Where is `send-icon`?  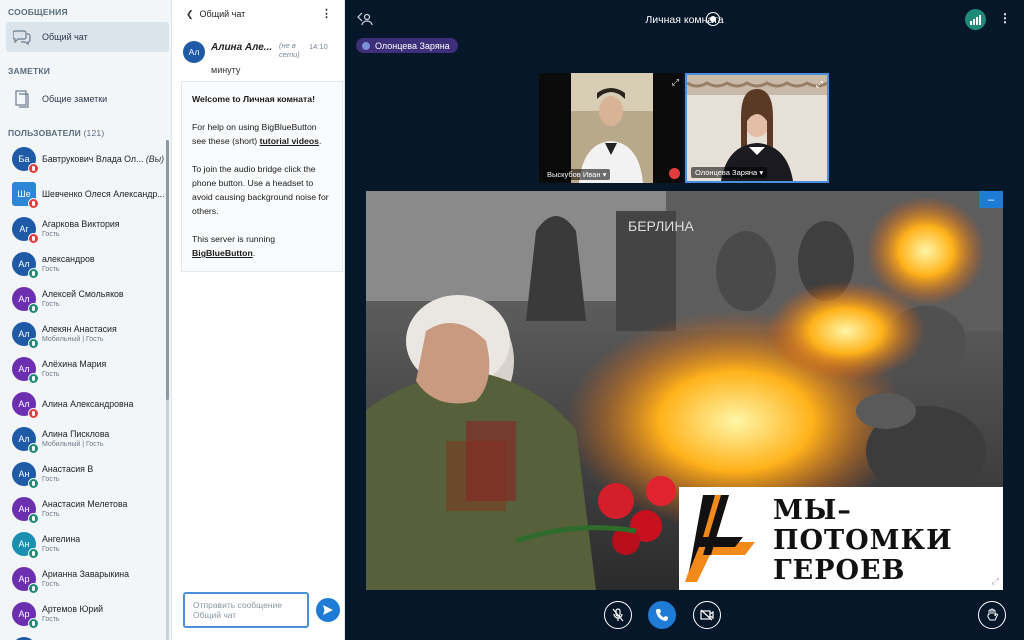
send-icon is located at coordinates (328, 610).